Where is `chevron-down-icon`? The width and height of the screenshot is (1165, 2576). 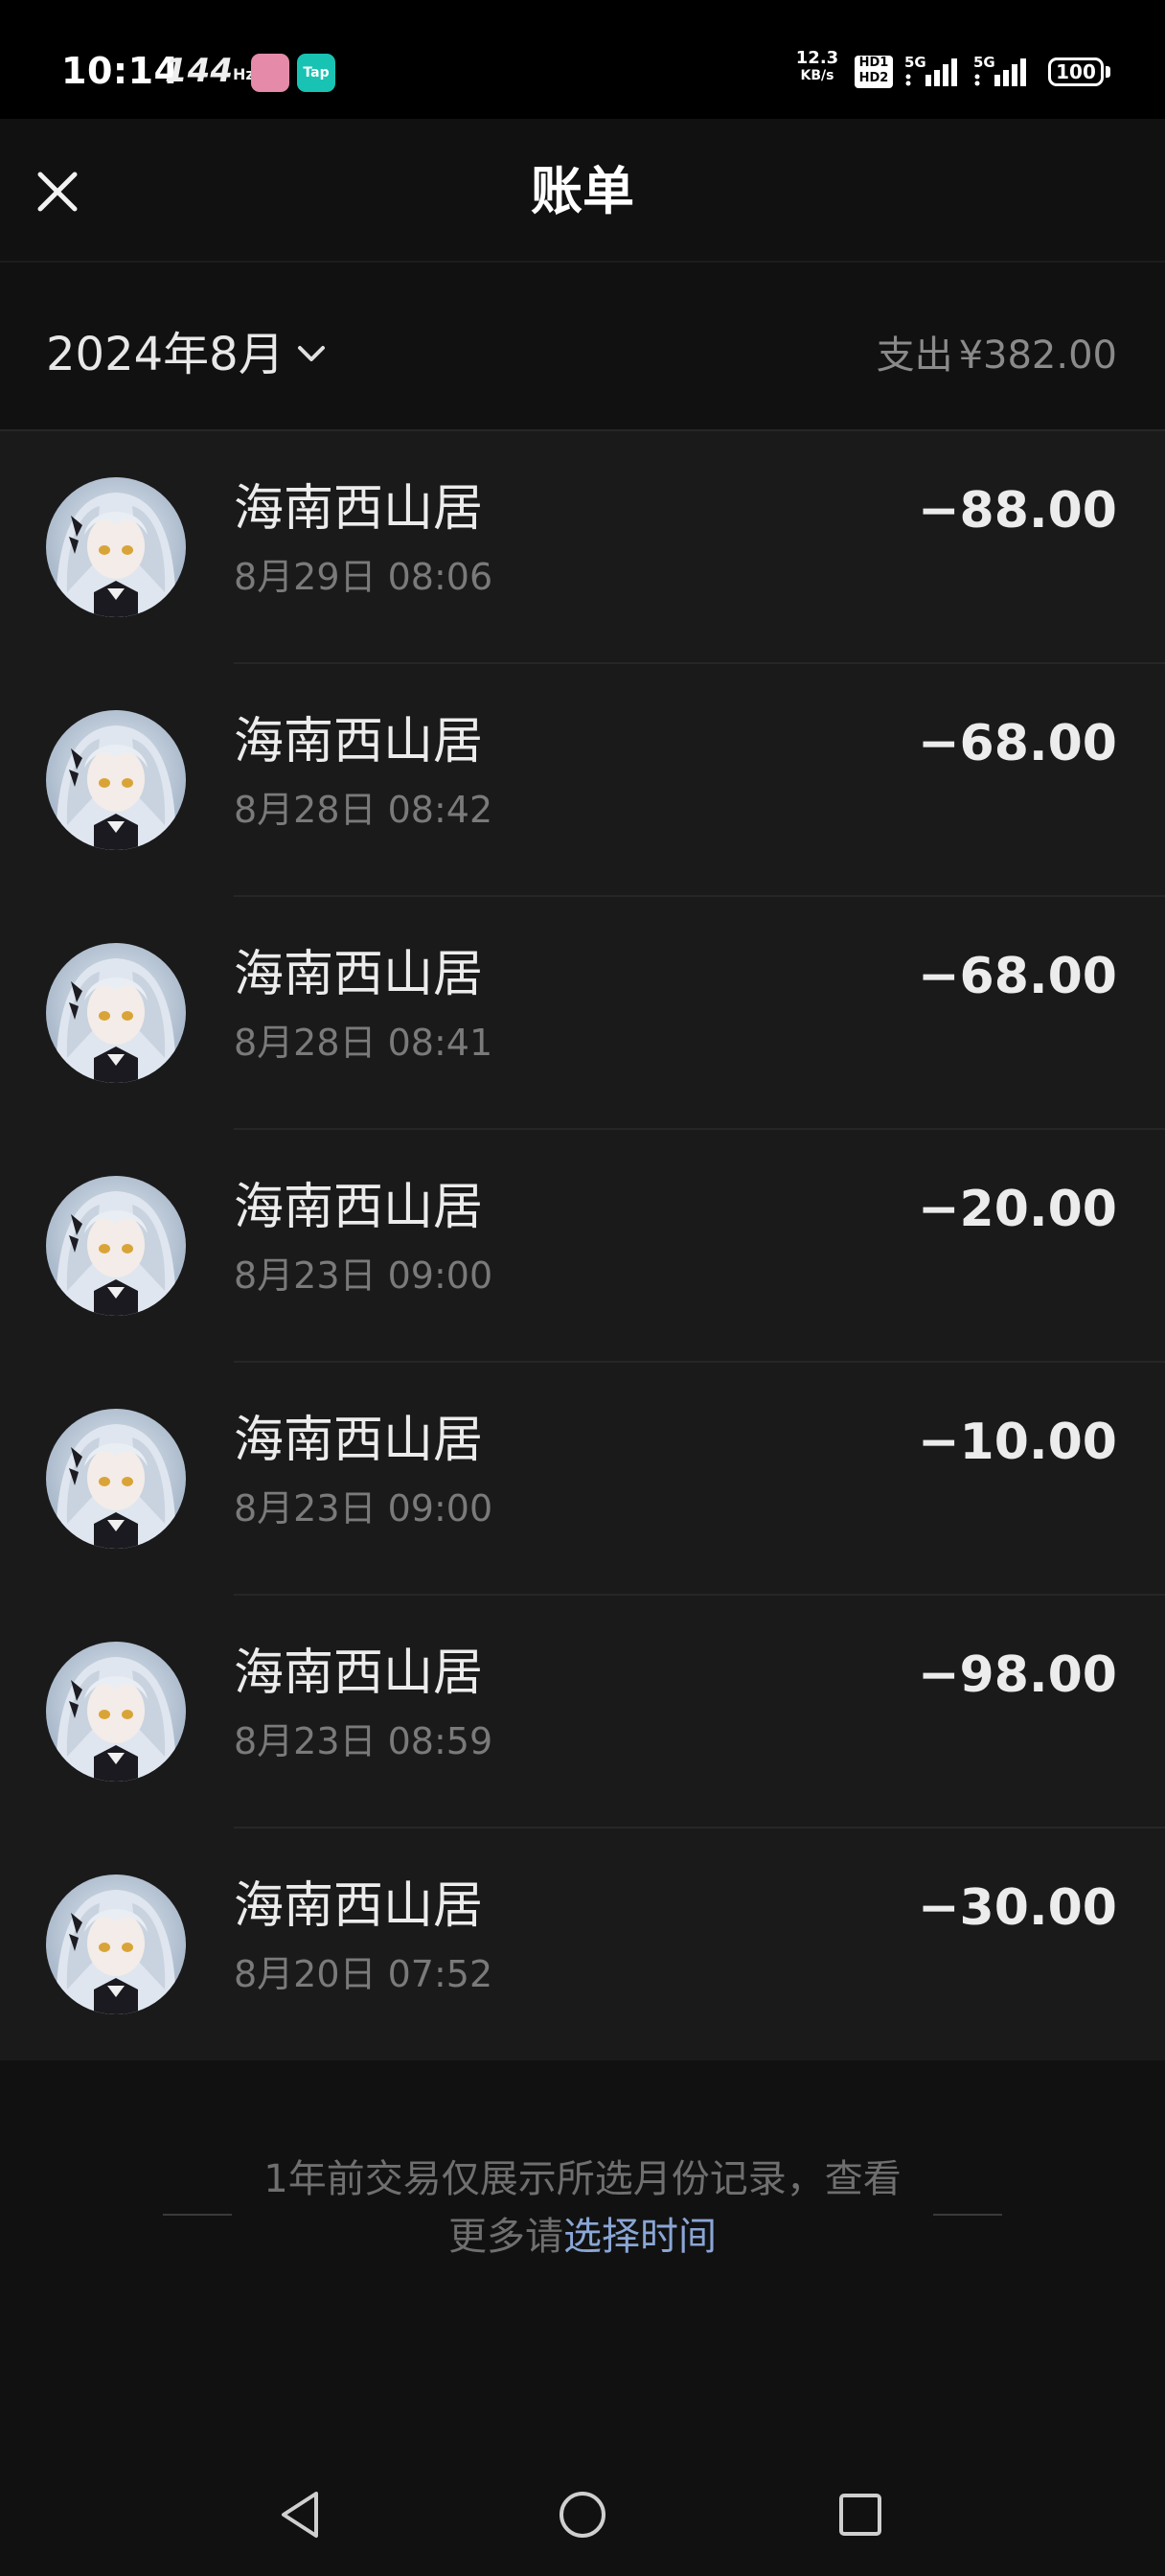 chevron-down-icon is located at coordinates (311, 353).